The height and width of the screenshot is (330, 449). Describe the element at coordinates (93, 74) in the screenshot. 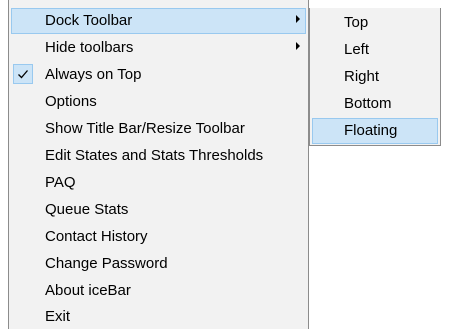

I see `menu-item-label: Always on Top` at that location.